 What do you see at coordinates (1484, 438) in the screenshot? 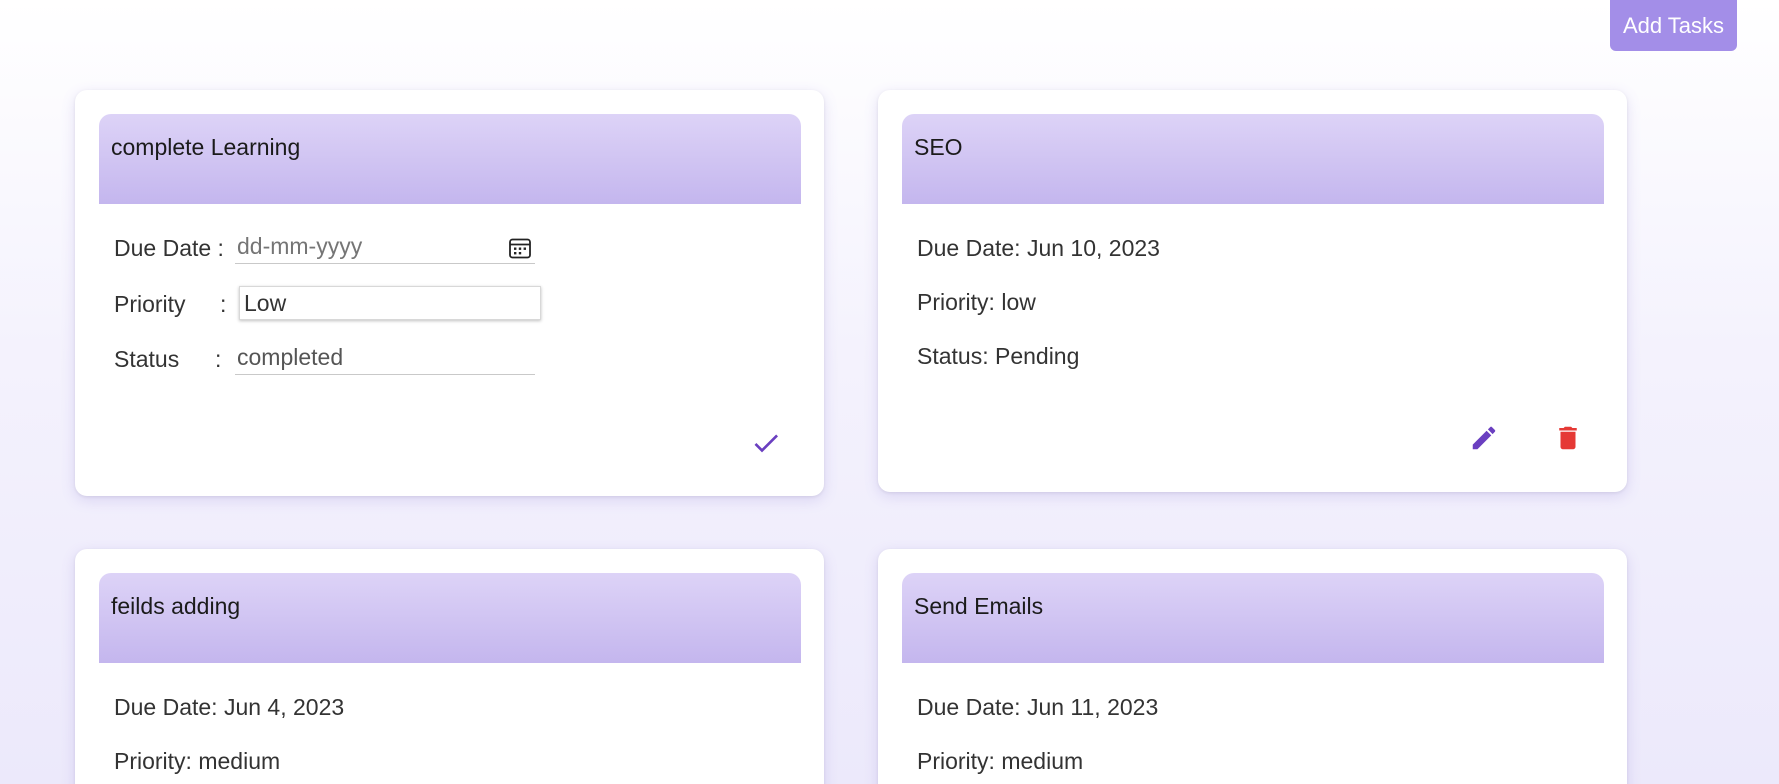
I see `pencil-icon` at bounding box center [1484, 438].